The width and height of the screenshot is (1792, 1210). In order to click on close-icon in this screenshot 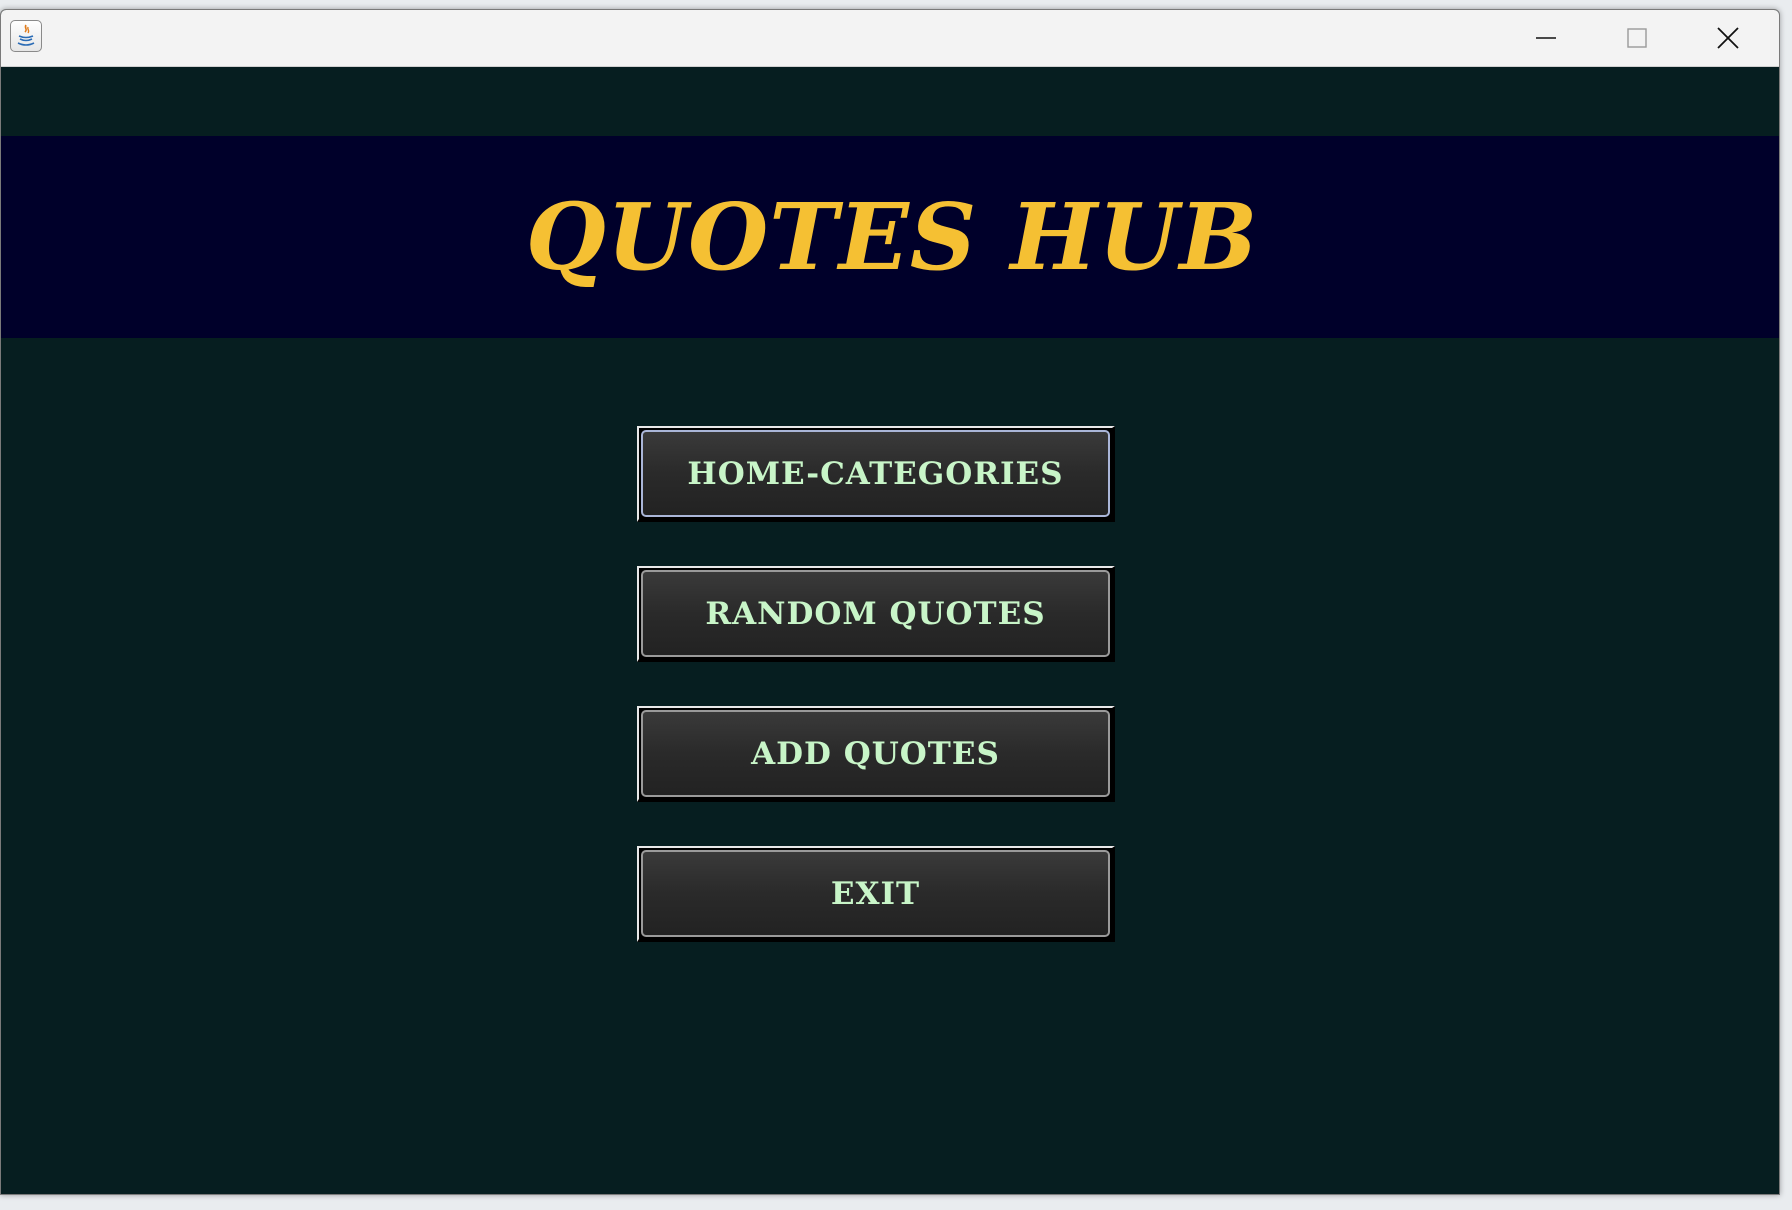, I will do `click(1728, 38)`.